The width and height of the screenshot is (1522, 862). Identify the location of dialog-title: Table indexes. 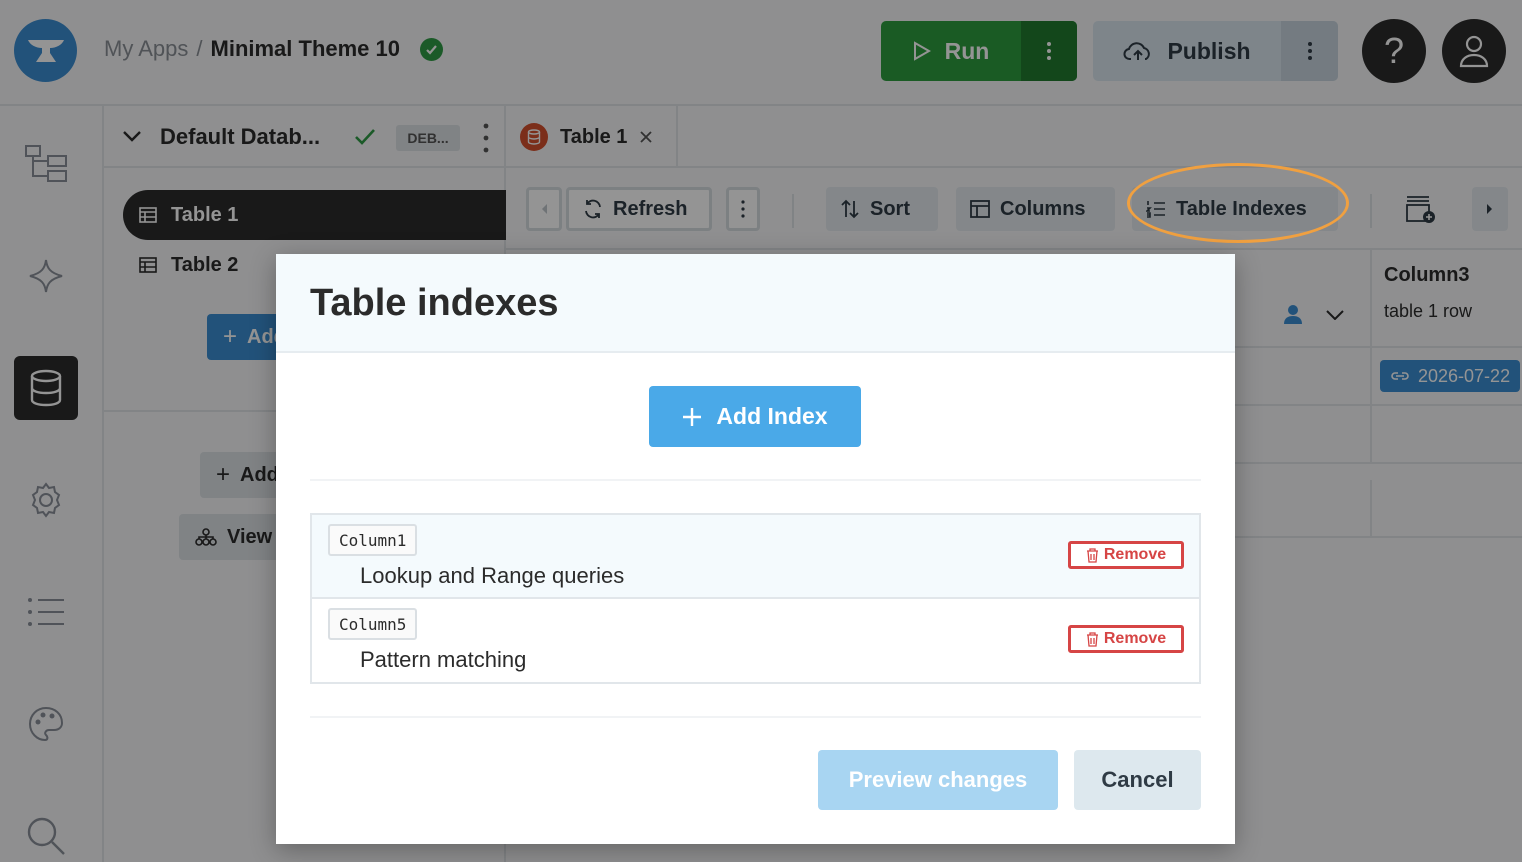
(434, 303).